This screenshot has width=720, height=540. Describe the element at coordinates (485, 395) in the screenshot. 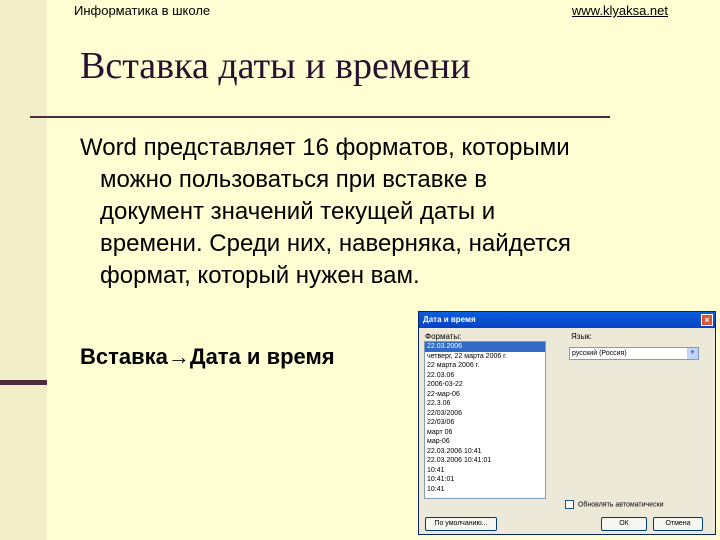

I see `list-item: 22-мар-06` at that location.